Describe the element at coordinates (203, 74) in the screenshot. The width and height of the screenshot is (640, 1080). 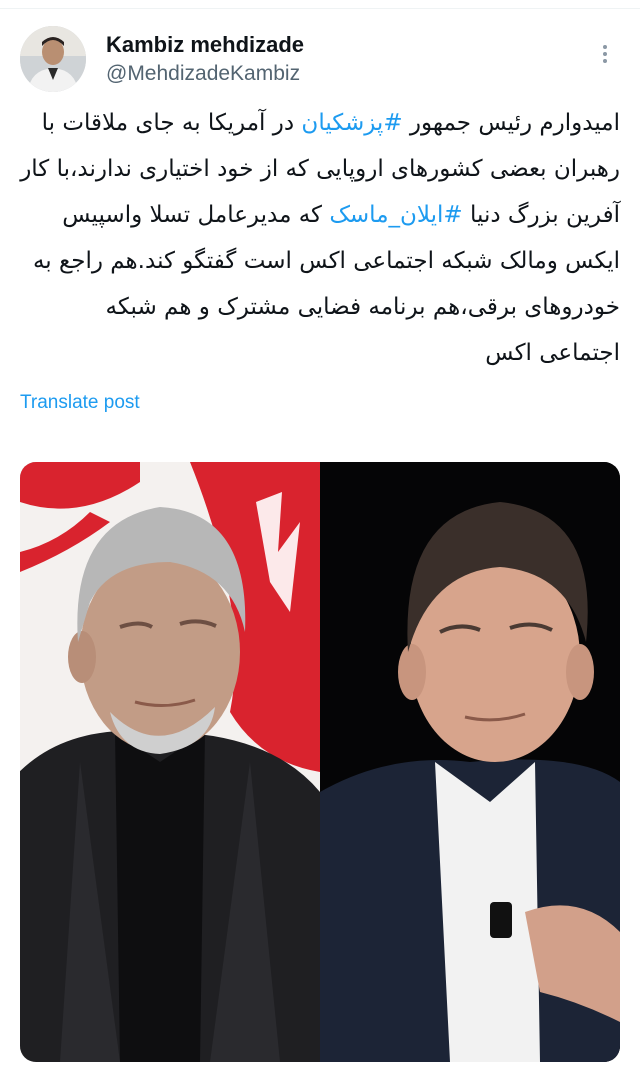
I see `user-handle: @MehdizadeKambiz` at that location.